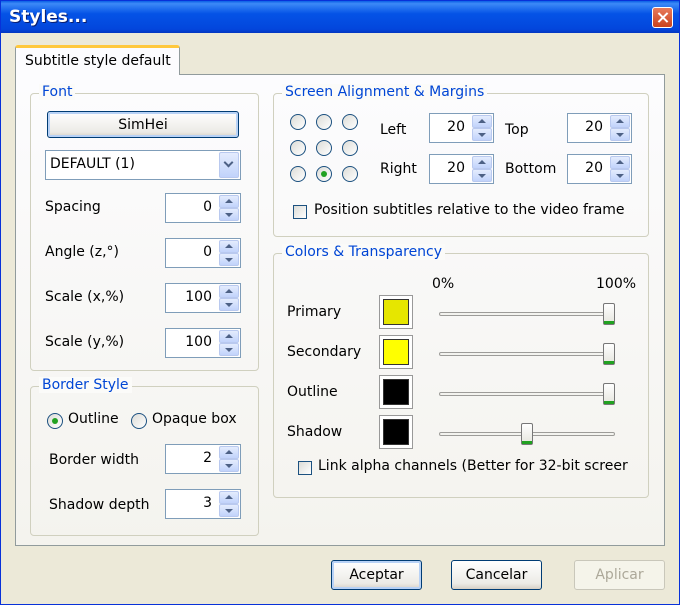 This screenshot has height=605, width=680. What do you see at coordinates (324, 122) in the screenshot?
I see `align-top-center-radio` at bounding box center [324, 122].